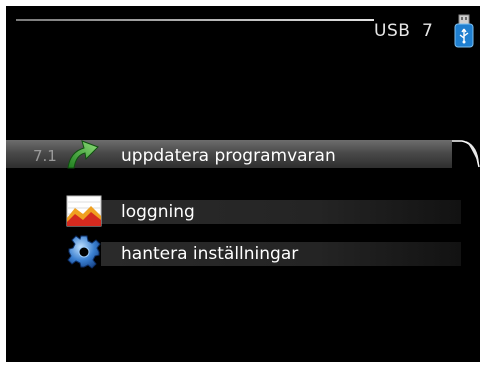 The width and height of the screenshot is (482, 366). What do you see at coordinates (158, 212) in the screenshot?
I see `menu-item-label: loggning` at bounding box center [158, 212].